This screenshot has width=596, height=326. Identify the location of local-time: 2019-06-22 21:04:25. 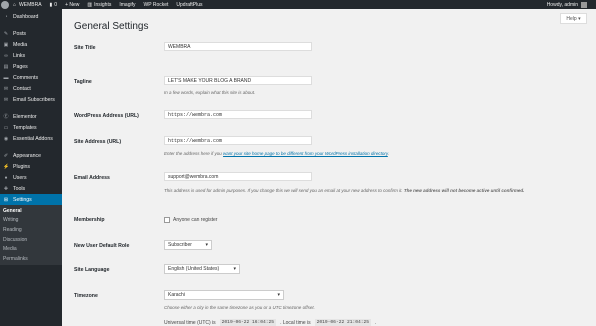
(343, 322).